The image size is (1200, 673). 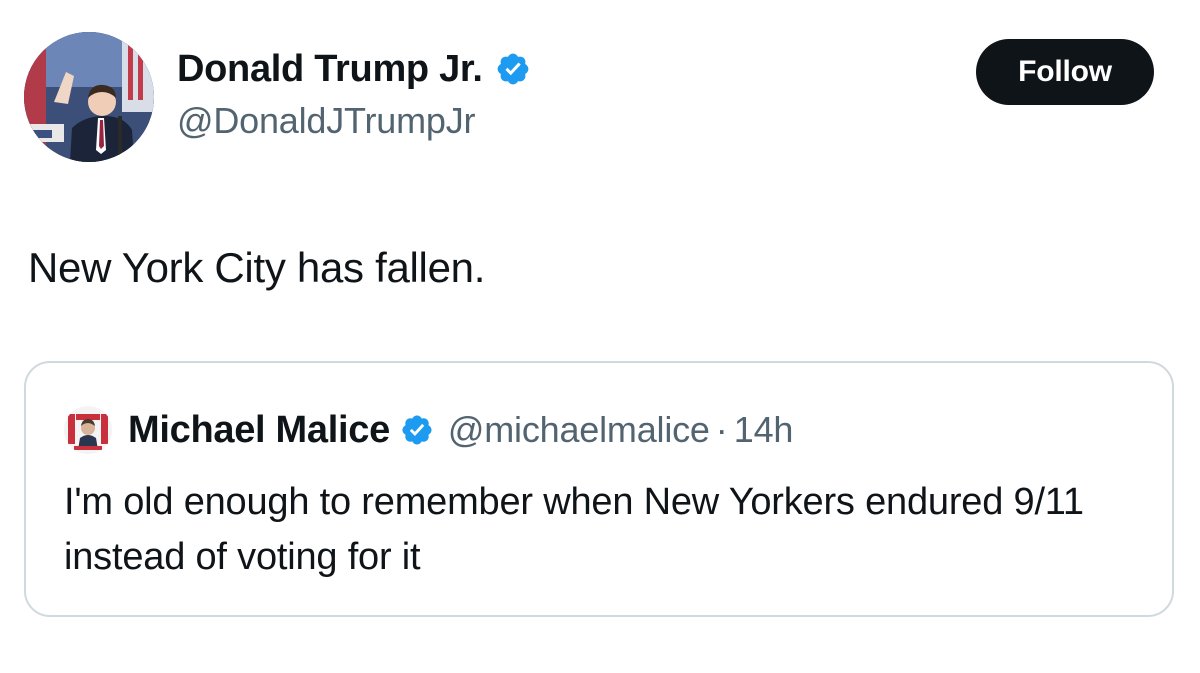 I want to click on follow-button: Follow, so click(x=1065, y=72).